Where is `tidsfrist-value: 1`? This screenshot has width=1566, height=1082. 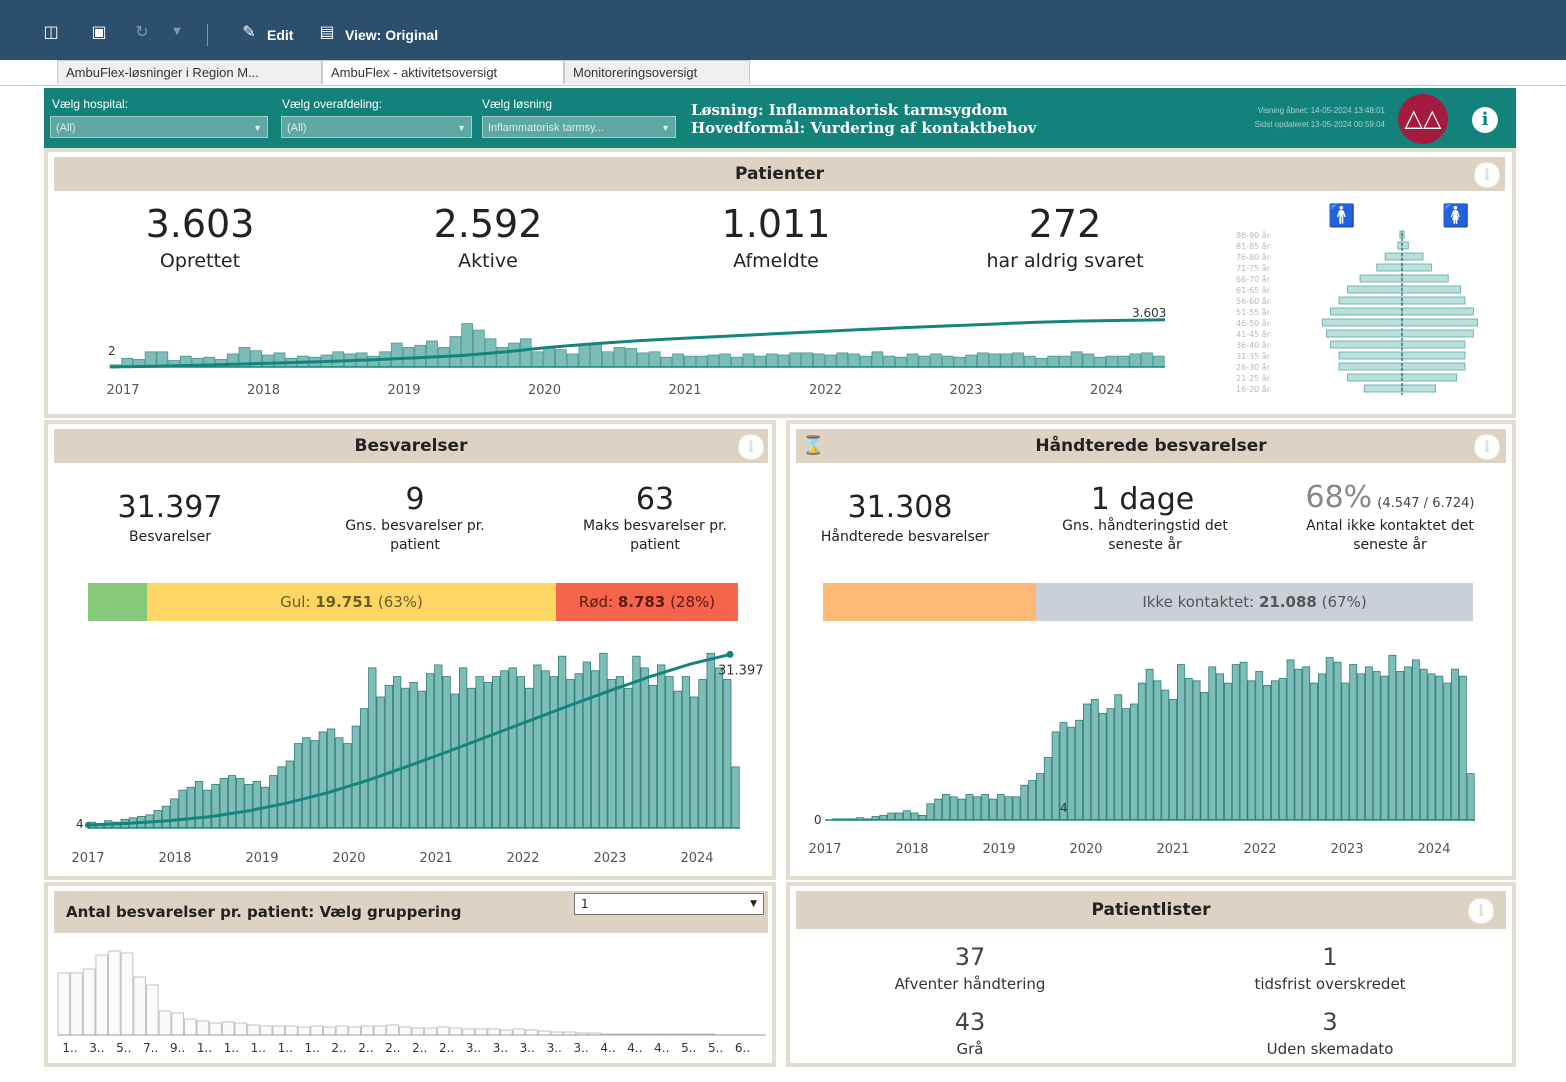
tidsfrist-value: 1 is located at coordinates (1330, 957).